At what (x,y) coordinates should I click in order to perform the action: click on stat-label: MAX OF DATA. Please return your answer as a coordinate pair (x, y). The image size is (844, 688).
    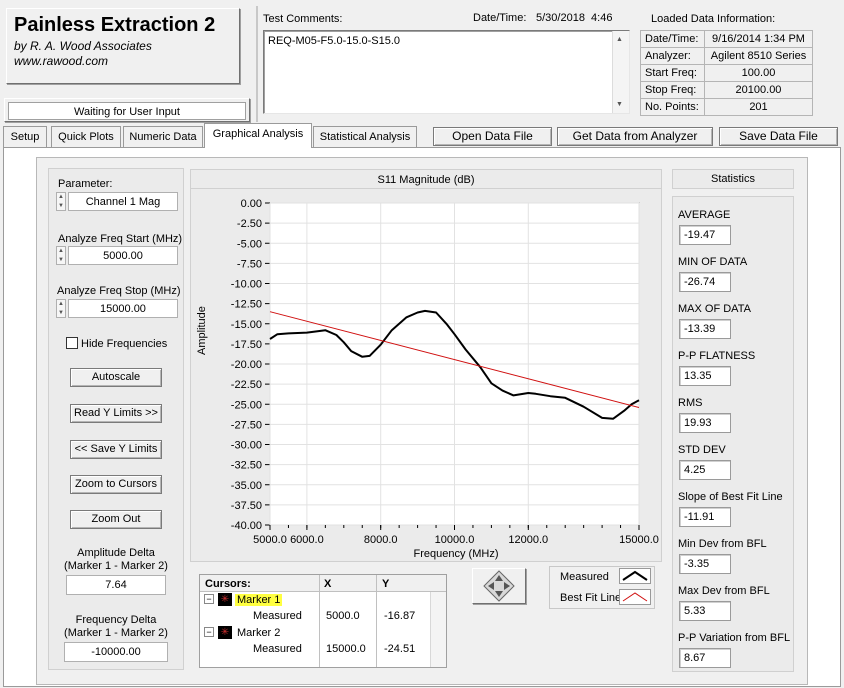
    Looking at the image, I should click on (714, 309).